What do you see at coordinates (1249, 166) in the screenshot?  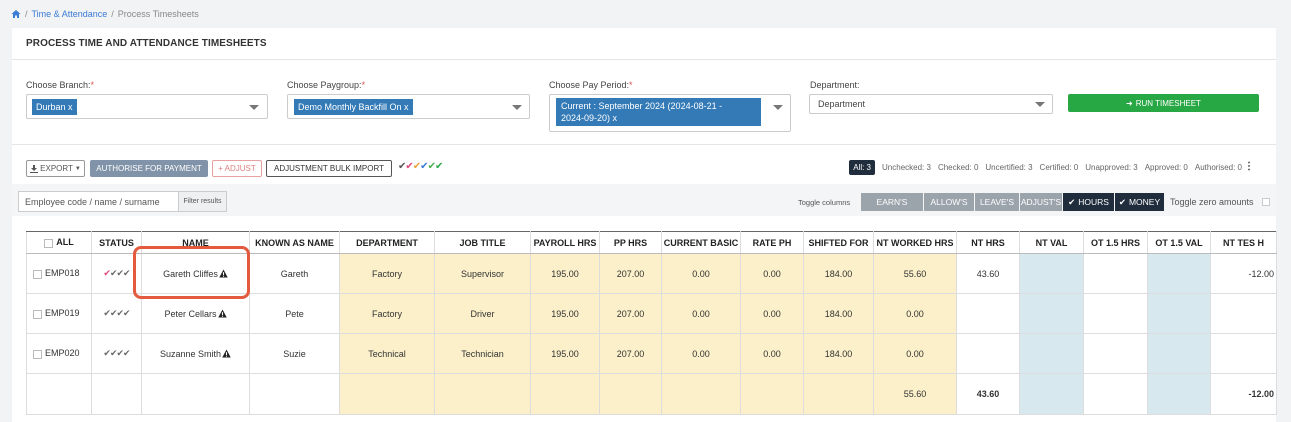 I see `more-options-icon: ⋮` at bounding box center [1249, 166].